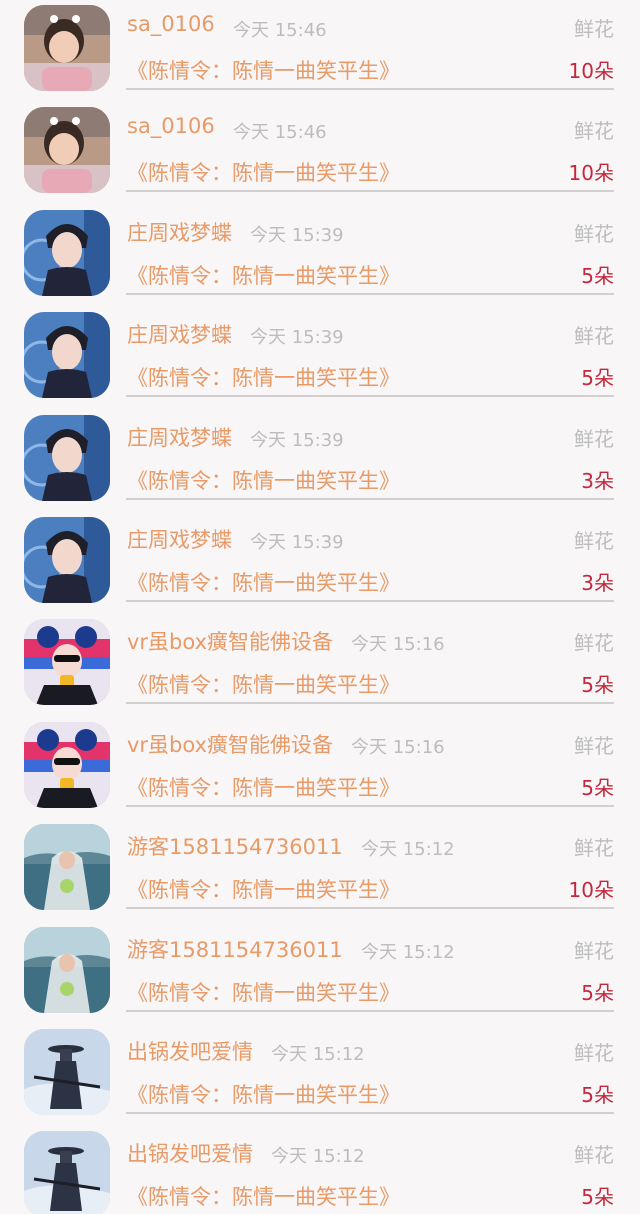  What do you see at coordinates (320, 973) in the screenshot?
I see `list-item: 游客1581154736011 今天 15:12 鲜花《陈情令：陈情一曲笑平生》 5朵` at bounding box center [320, 973].